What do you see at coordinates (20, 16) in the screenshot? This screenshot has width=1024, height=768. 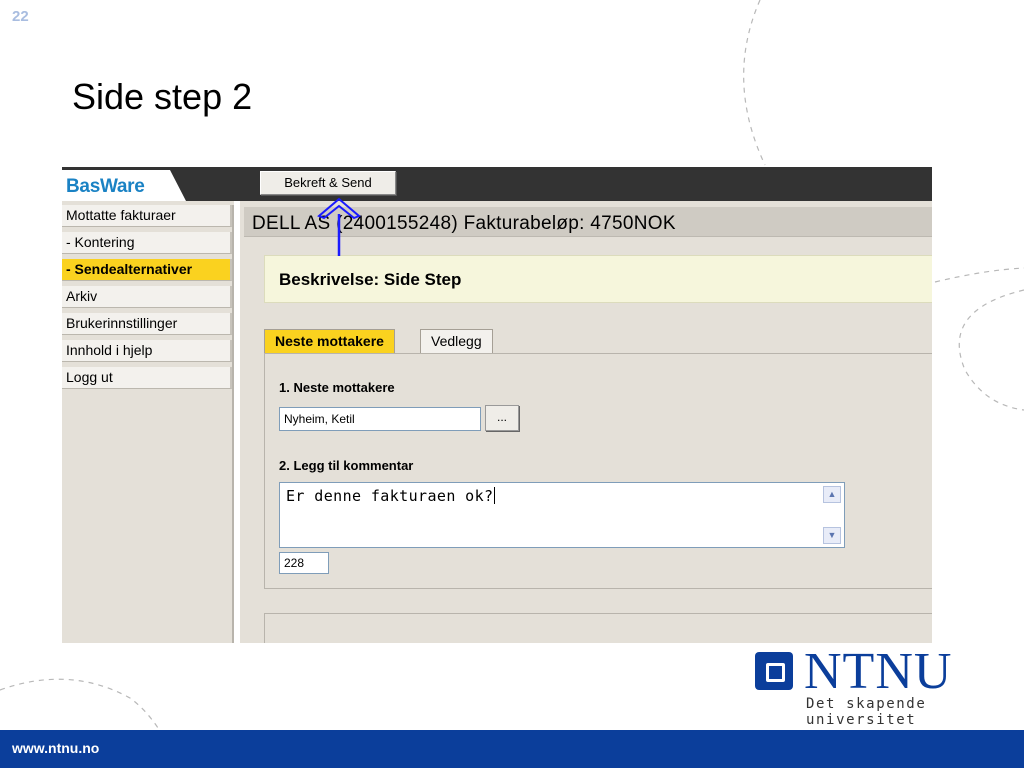 I see `slide-number: 22` at bounding box center [20, 16].